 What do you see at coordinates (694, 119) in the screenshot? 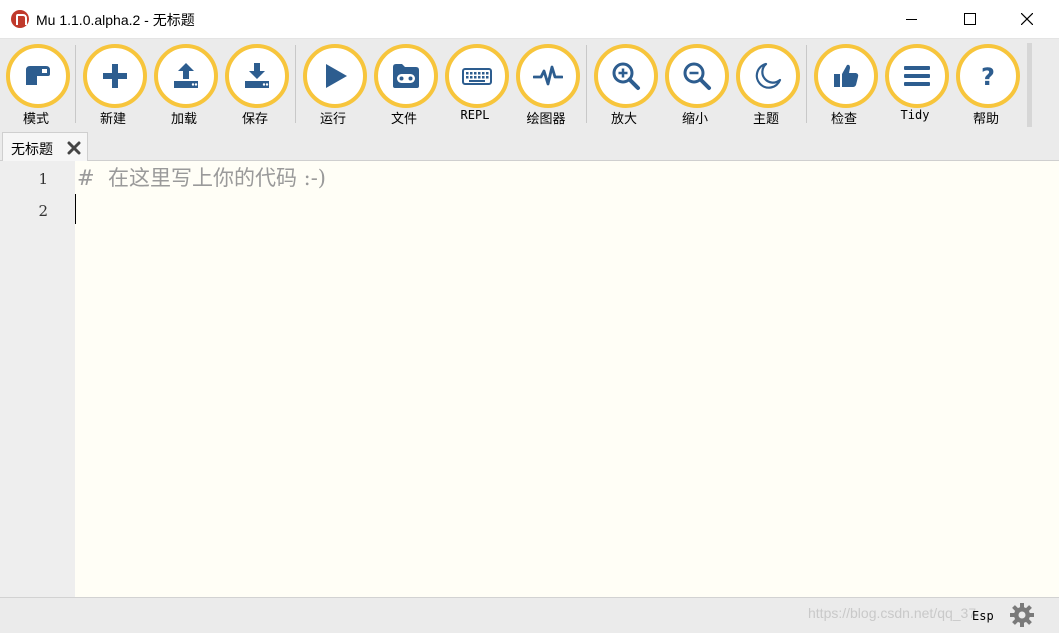
I see `zoom-out-label: 缩小` at bounding box center [694, 119].